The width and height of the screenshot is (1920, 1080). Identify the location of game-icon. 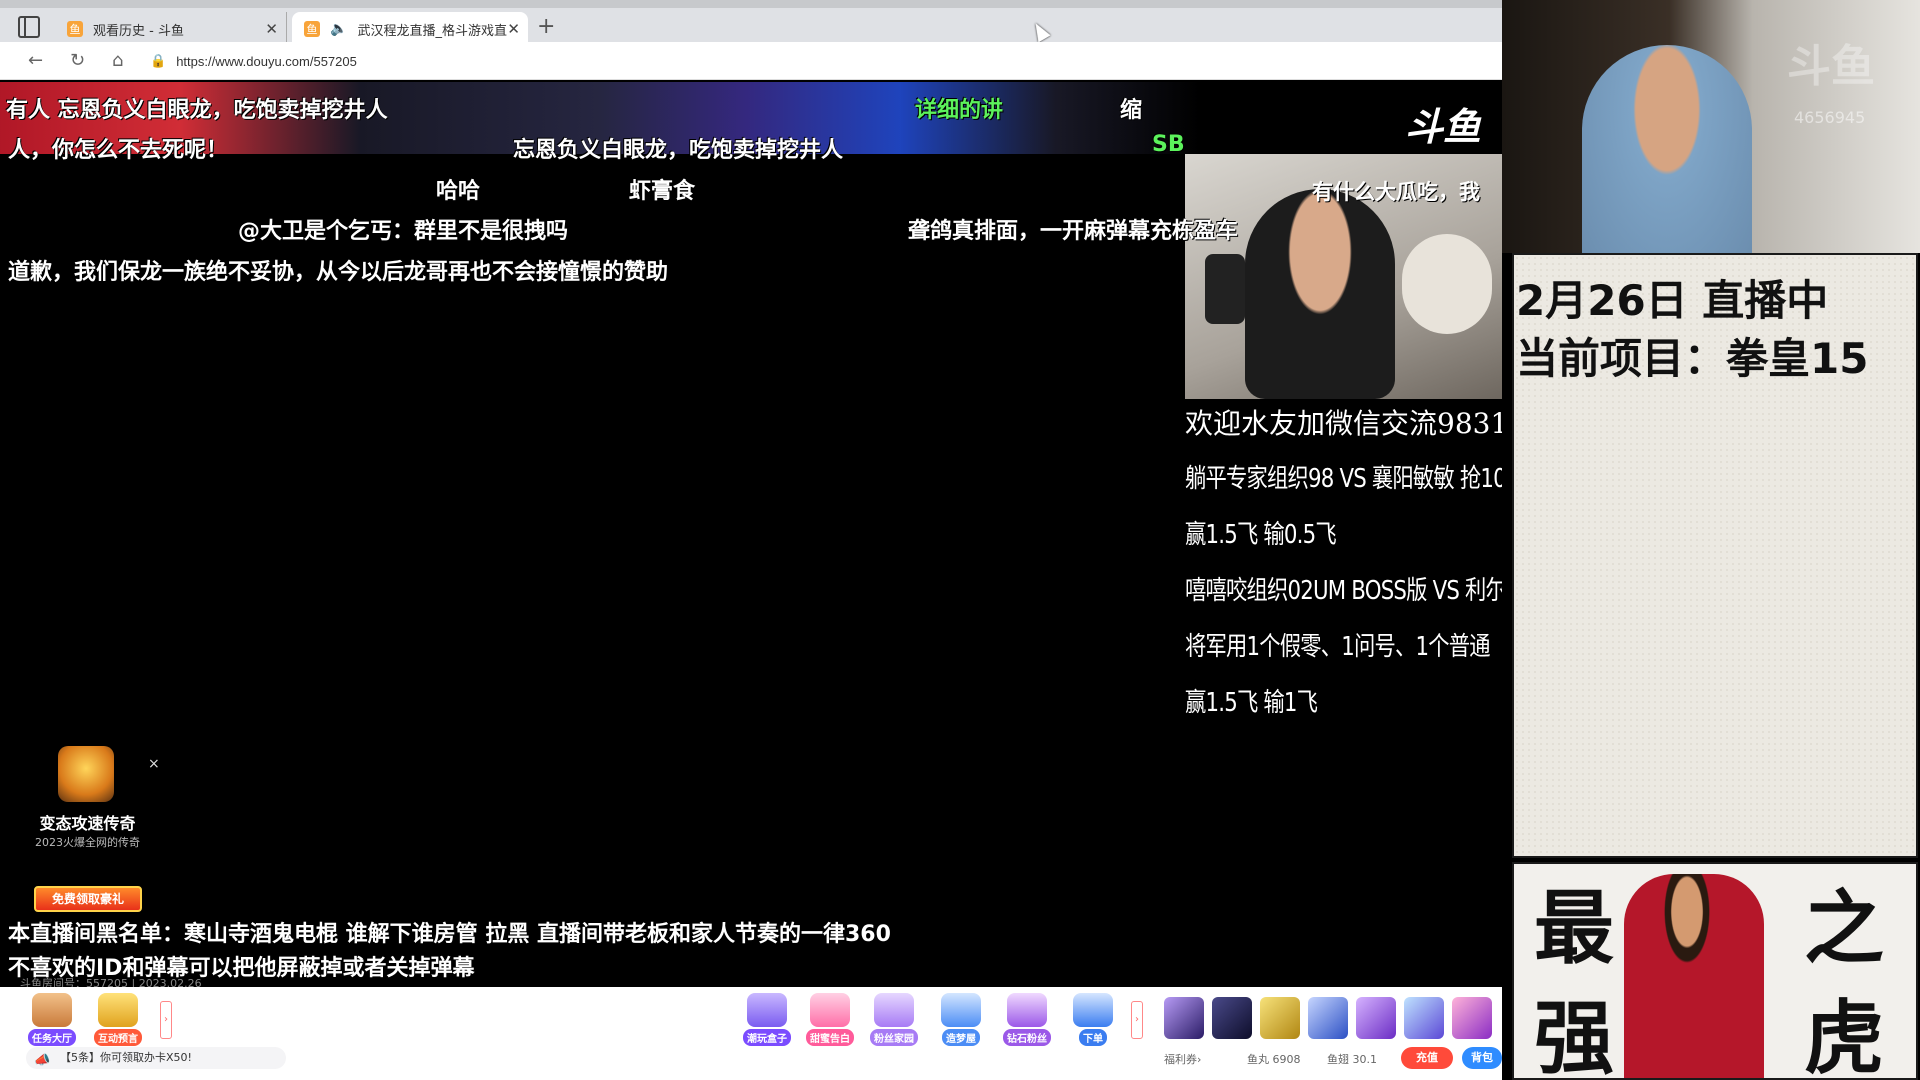
(86, 774).